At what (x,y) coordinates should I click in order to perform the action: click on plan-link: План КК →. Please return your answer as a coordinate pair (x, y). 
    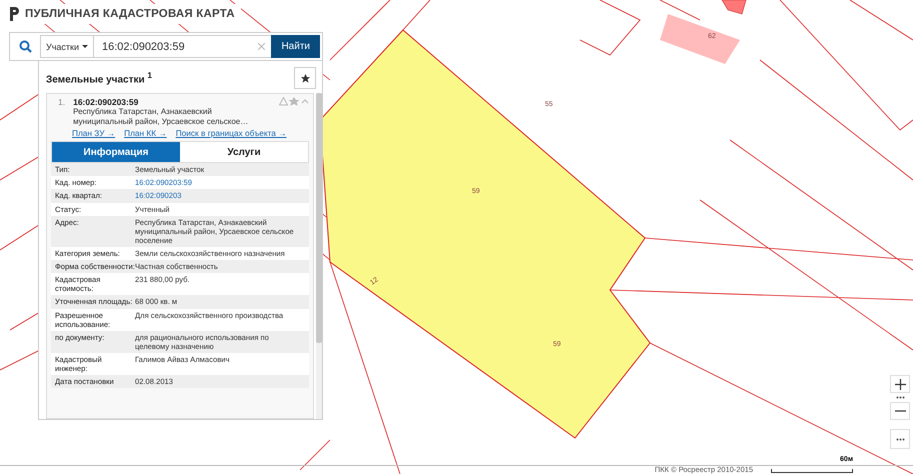
    Looking at the image, I should click on (145, 133).